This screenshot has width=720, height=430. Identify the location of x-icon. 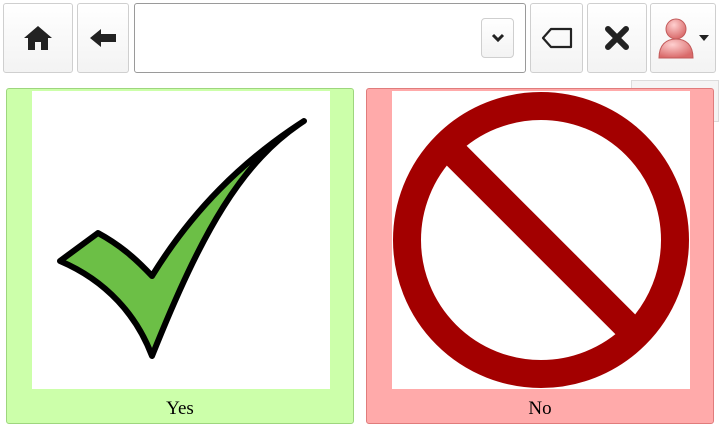
(617, 38).